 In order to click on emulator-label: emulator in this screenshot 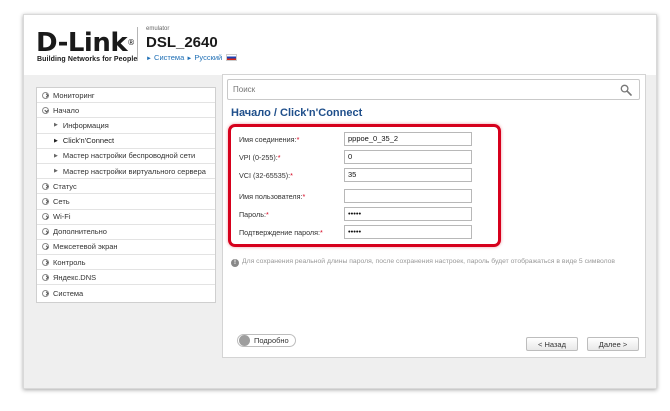, I will do `click(158, 29)`.